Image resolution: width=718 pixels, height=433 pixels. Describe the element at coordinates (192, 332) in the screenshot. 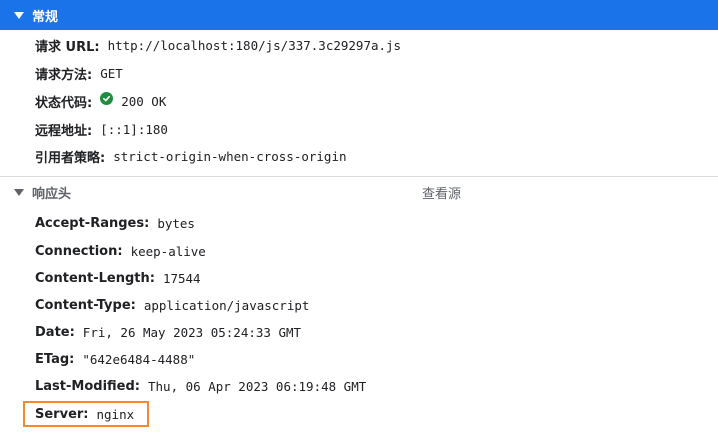

I see `header-value: Fri, 26 May 2023 05:24:33 GMT` at that location.